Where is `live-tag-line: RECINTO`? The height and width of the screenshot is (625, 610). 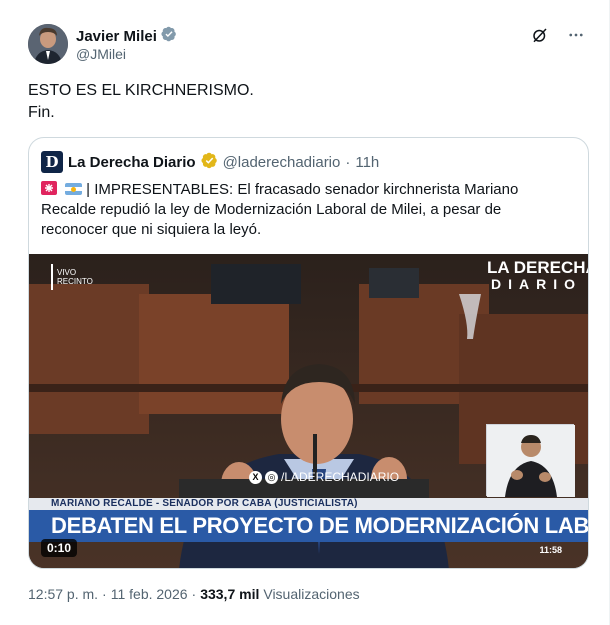 live-tag-line: RECINTO is located at coordinates (75, 281).